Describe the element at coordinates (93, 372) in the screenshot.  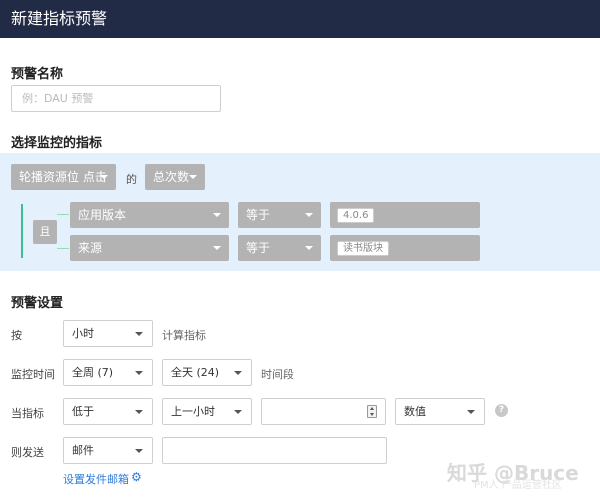
I see `week-range-select-value: 全周 (7)` at that location.